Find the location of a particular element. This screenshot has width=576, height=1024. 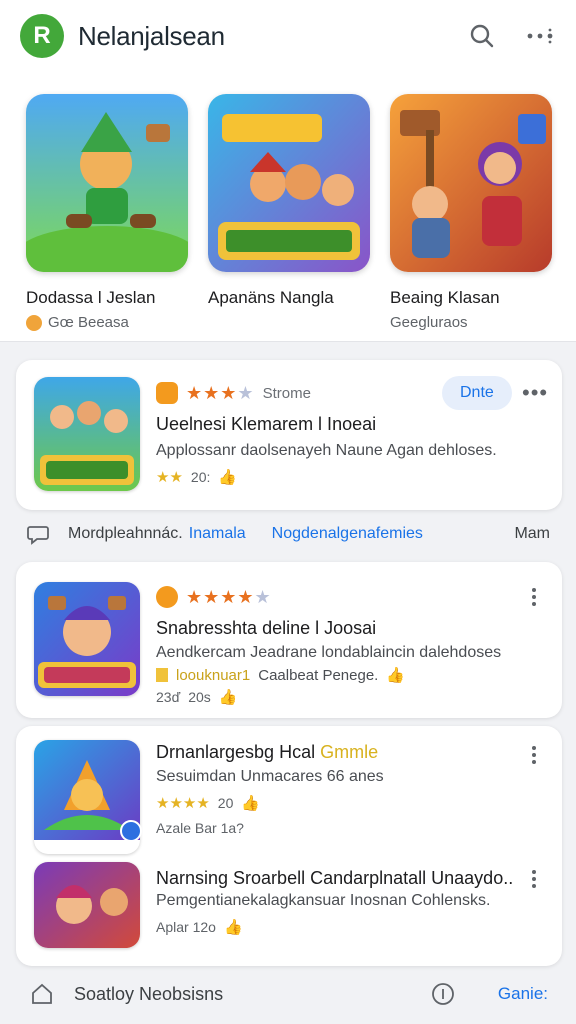

card-footer: ★★★★ 20 👍 is located at coordinates (208, 803).